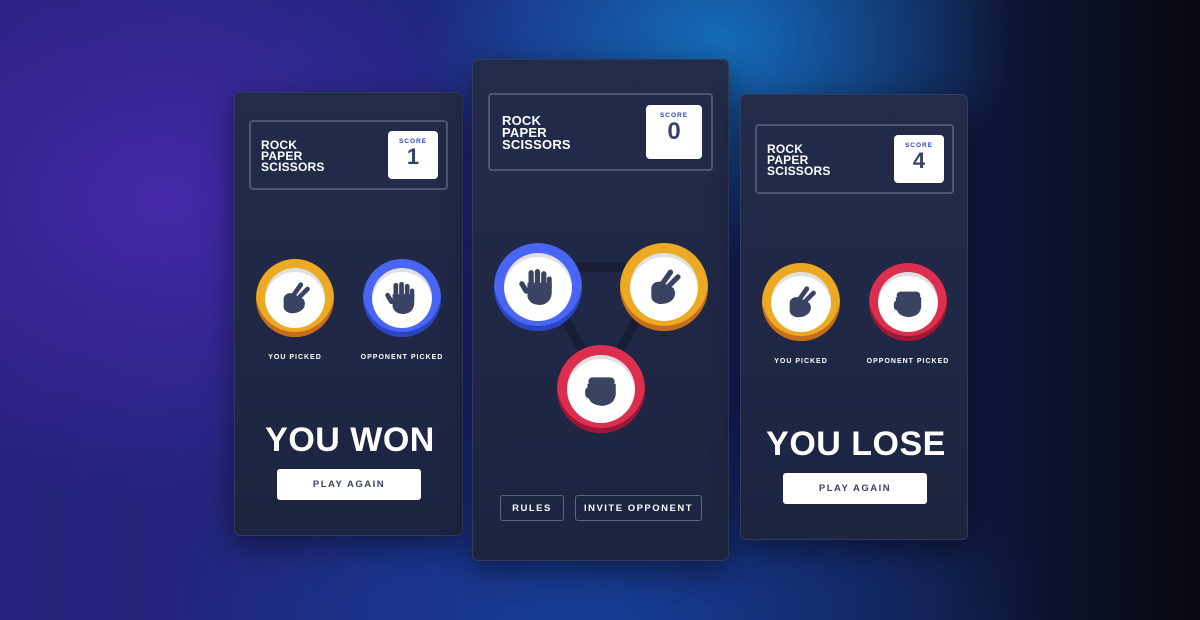 Image resolution: width=1200 pixels, height=620 pixels. I want to click on opponent-picked-rock-token, so click(908, 302).